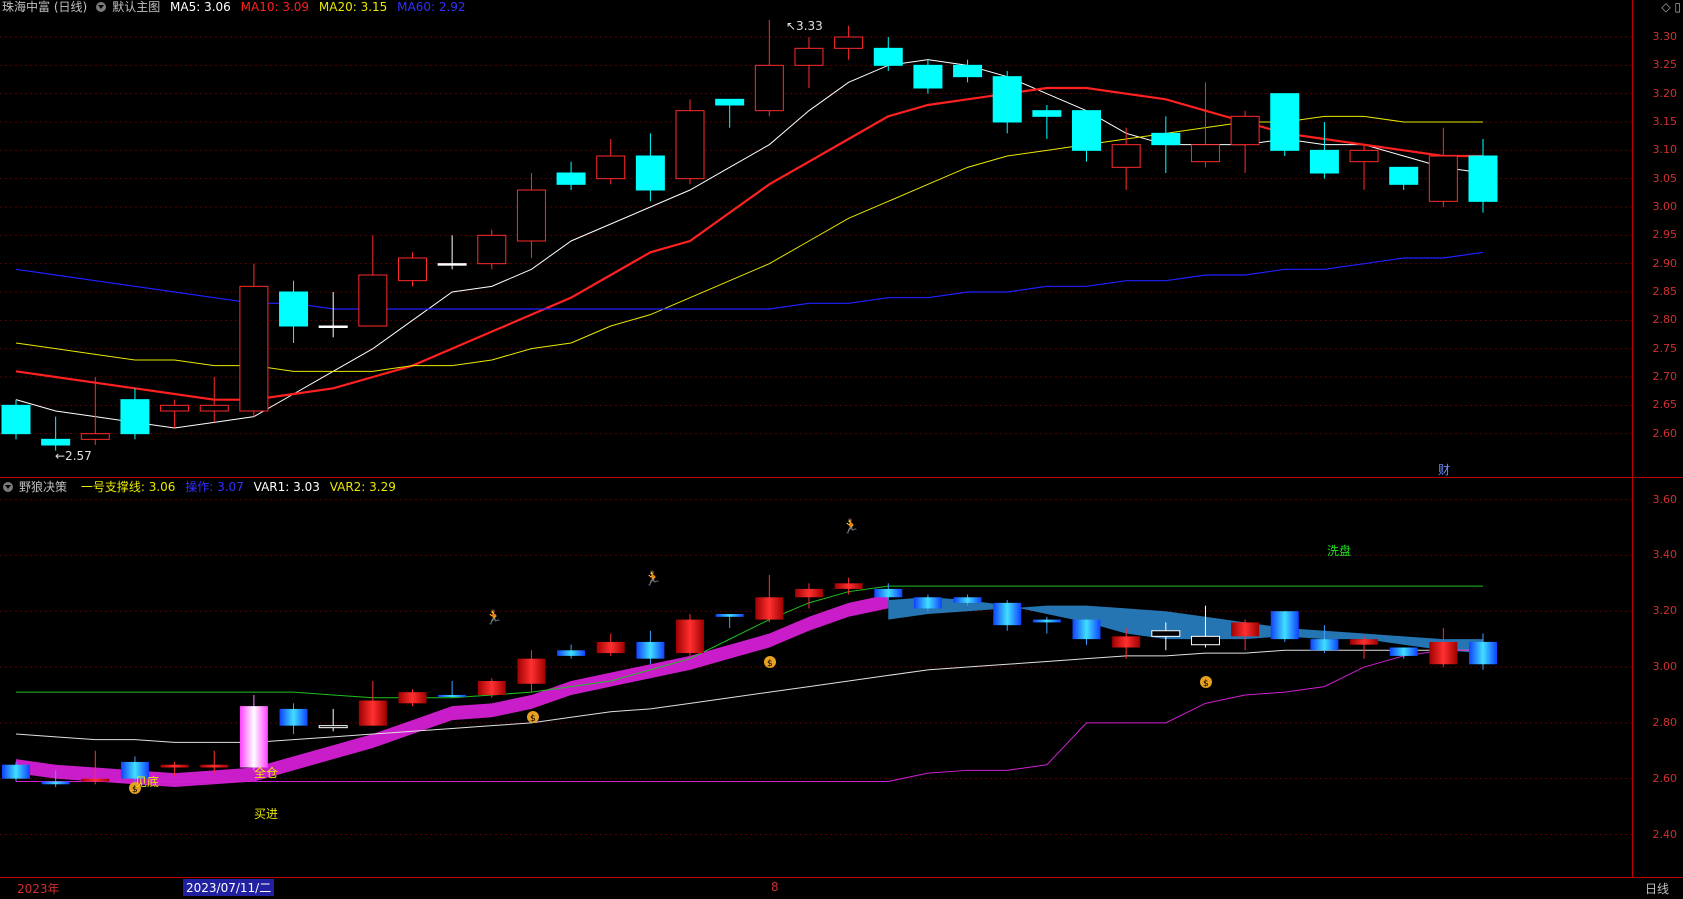 Image resolution: width=1683 pixels, height=899 pixels. I want to click on year-label: 2023年, so click(38, 889).